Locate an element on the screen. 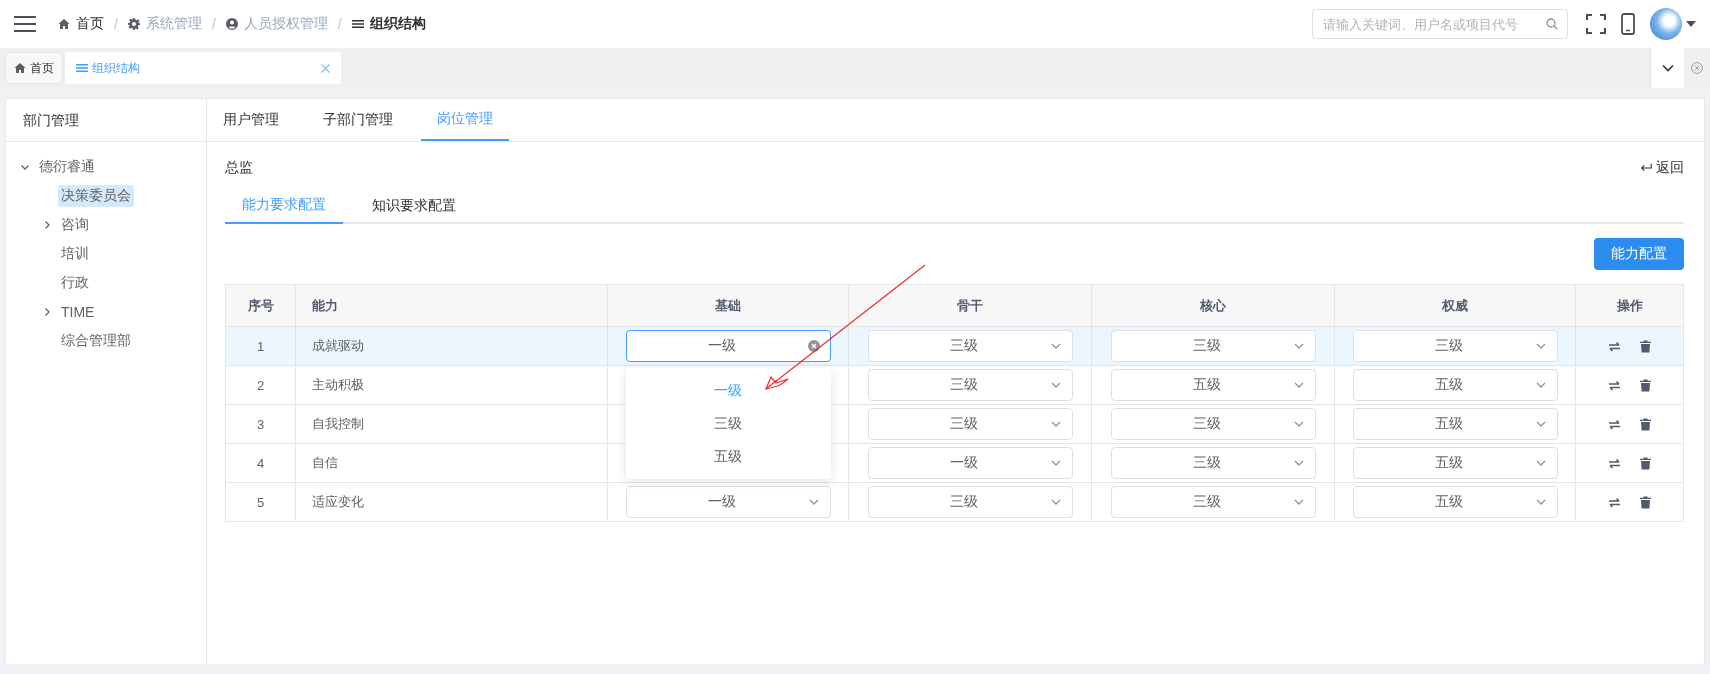  search-icon is located at coordinates (1552, 24).